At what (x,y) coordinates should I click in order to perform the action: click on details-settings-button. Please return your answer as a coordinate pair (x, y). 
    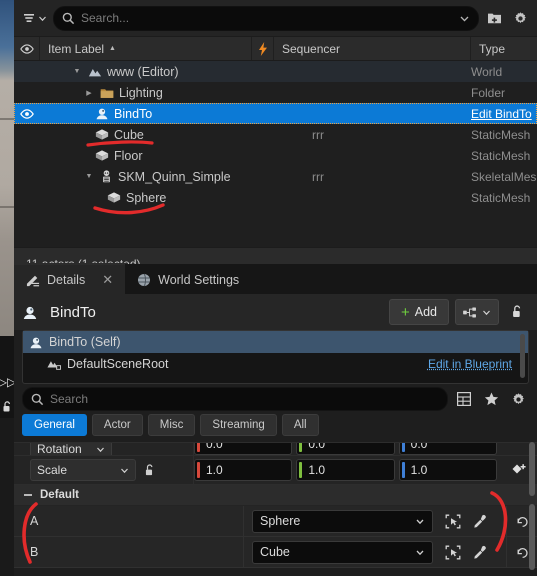
    Looking at the image, I should click on (518, 399).